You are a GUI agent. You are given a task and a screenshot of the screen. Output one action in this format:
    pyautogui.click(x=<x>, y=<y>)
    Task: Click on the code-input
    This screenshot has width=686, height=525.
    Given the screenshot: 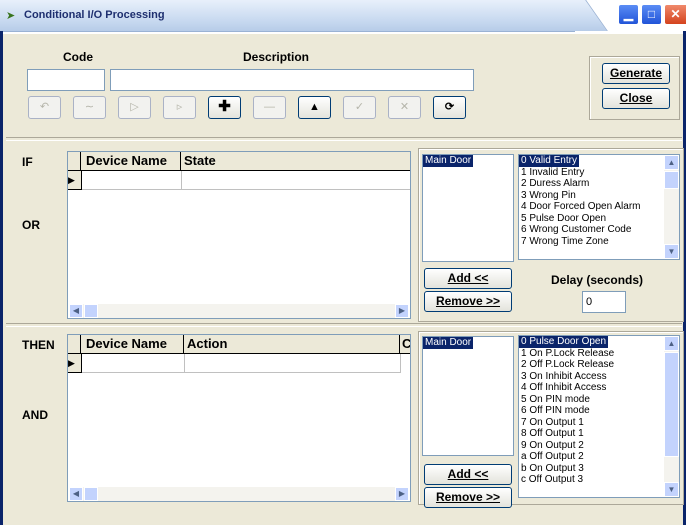 What is the action you would take?
    pyautogui.click(x=66, y=80)
    